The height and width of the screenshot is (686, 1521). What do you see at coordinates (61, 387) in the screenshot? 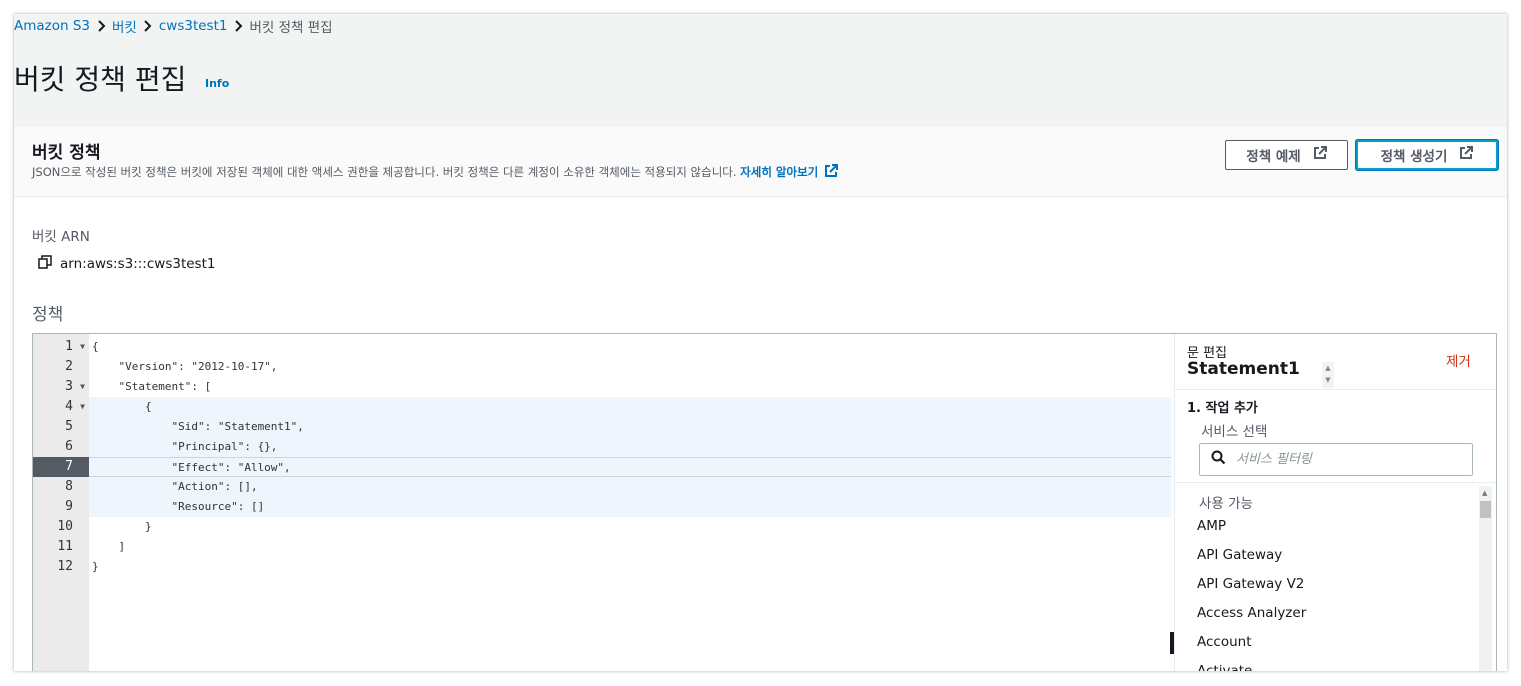
I see `line-number: 3 ▼` at bounding box center [61, 387].